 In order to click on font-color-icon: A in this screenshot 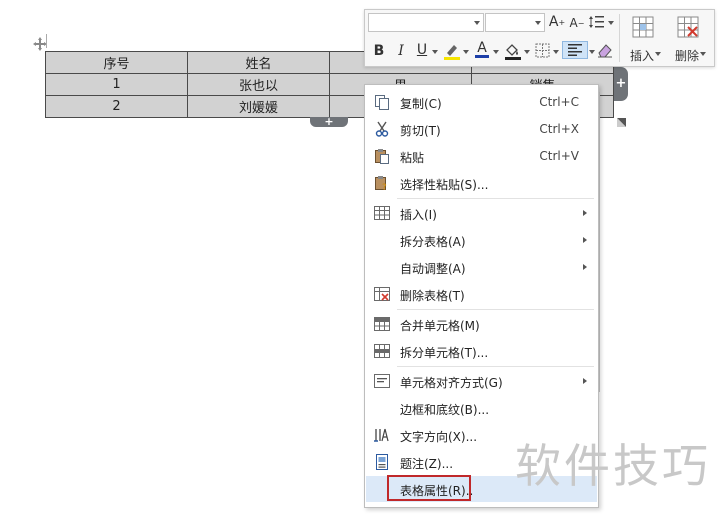, I will do `click(482, 47)`.